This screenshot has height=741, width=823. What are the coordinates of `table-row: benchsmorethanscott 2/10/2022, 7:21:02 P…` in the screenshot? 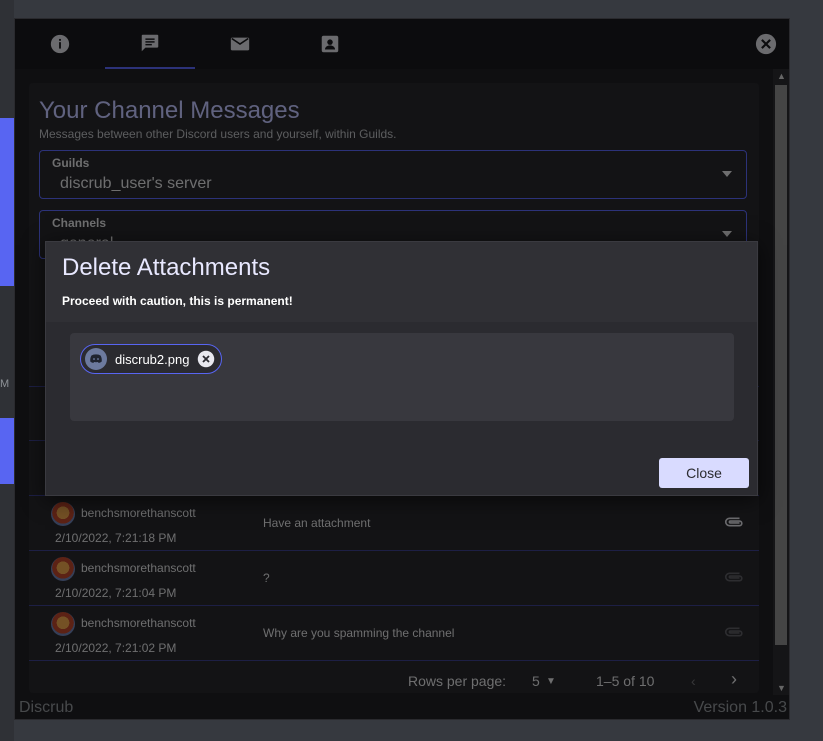 It's located at (394, 633).